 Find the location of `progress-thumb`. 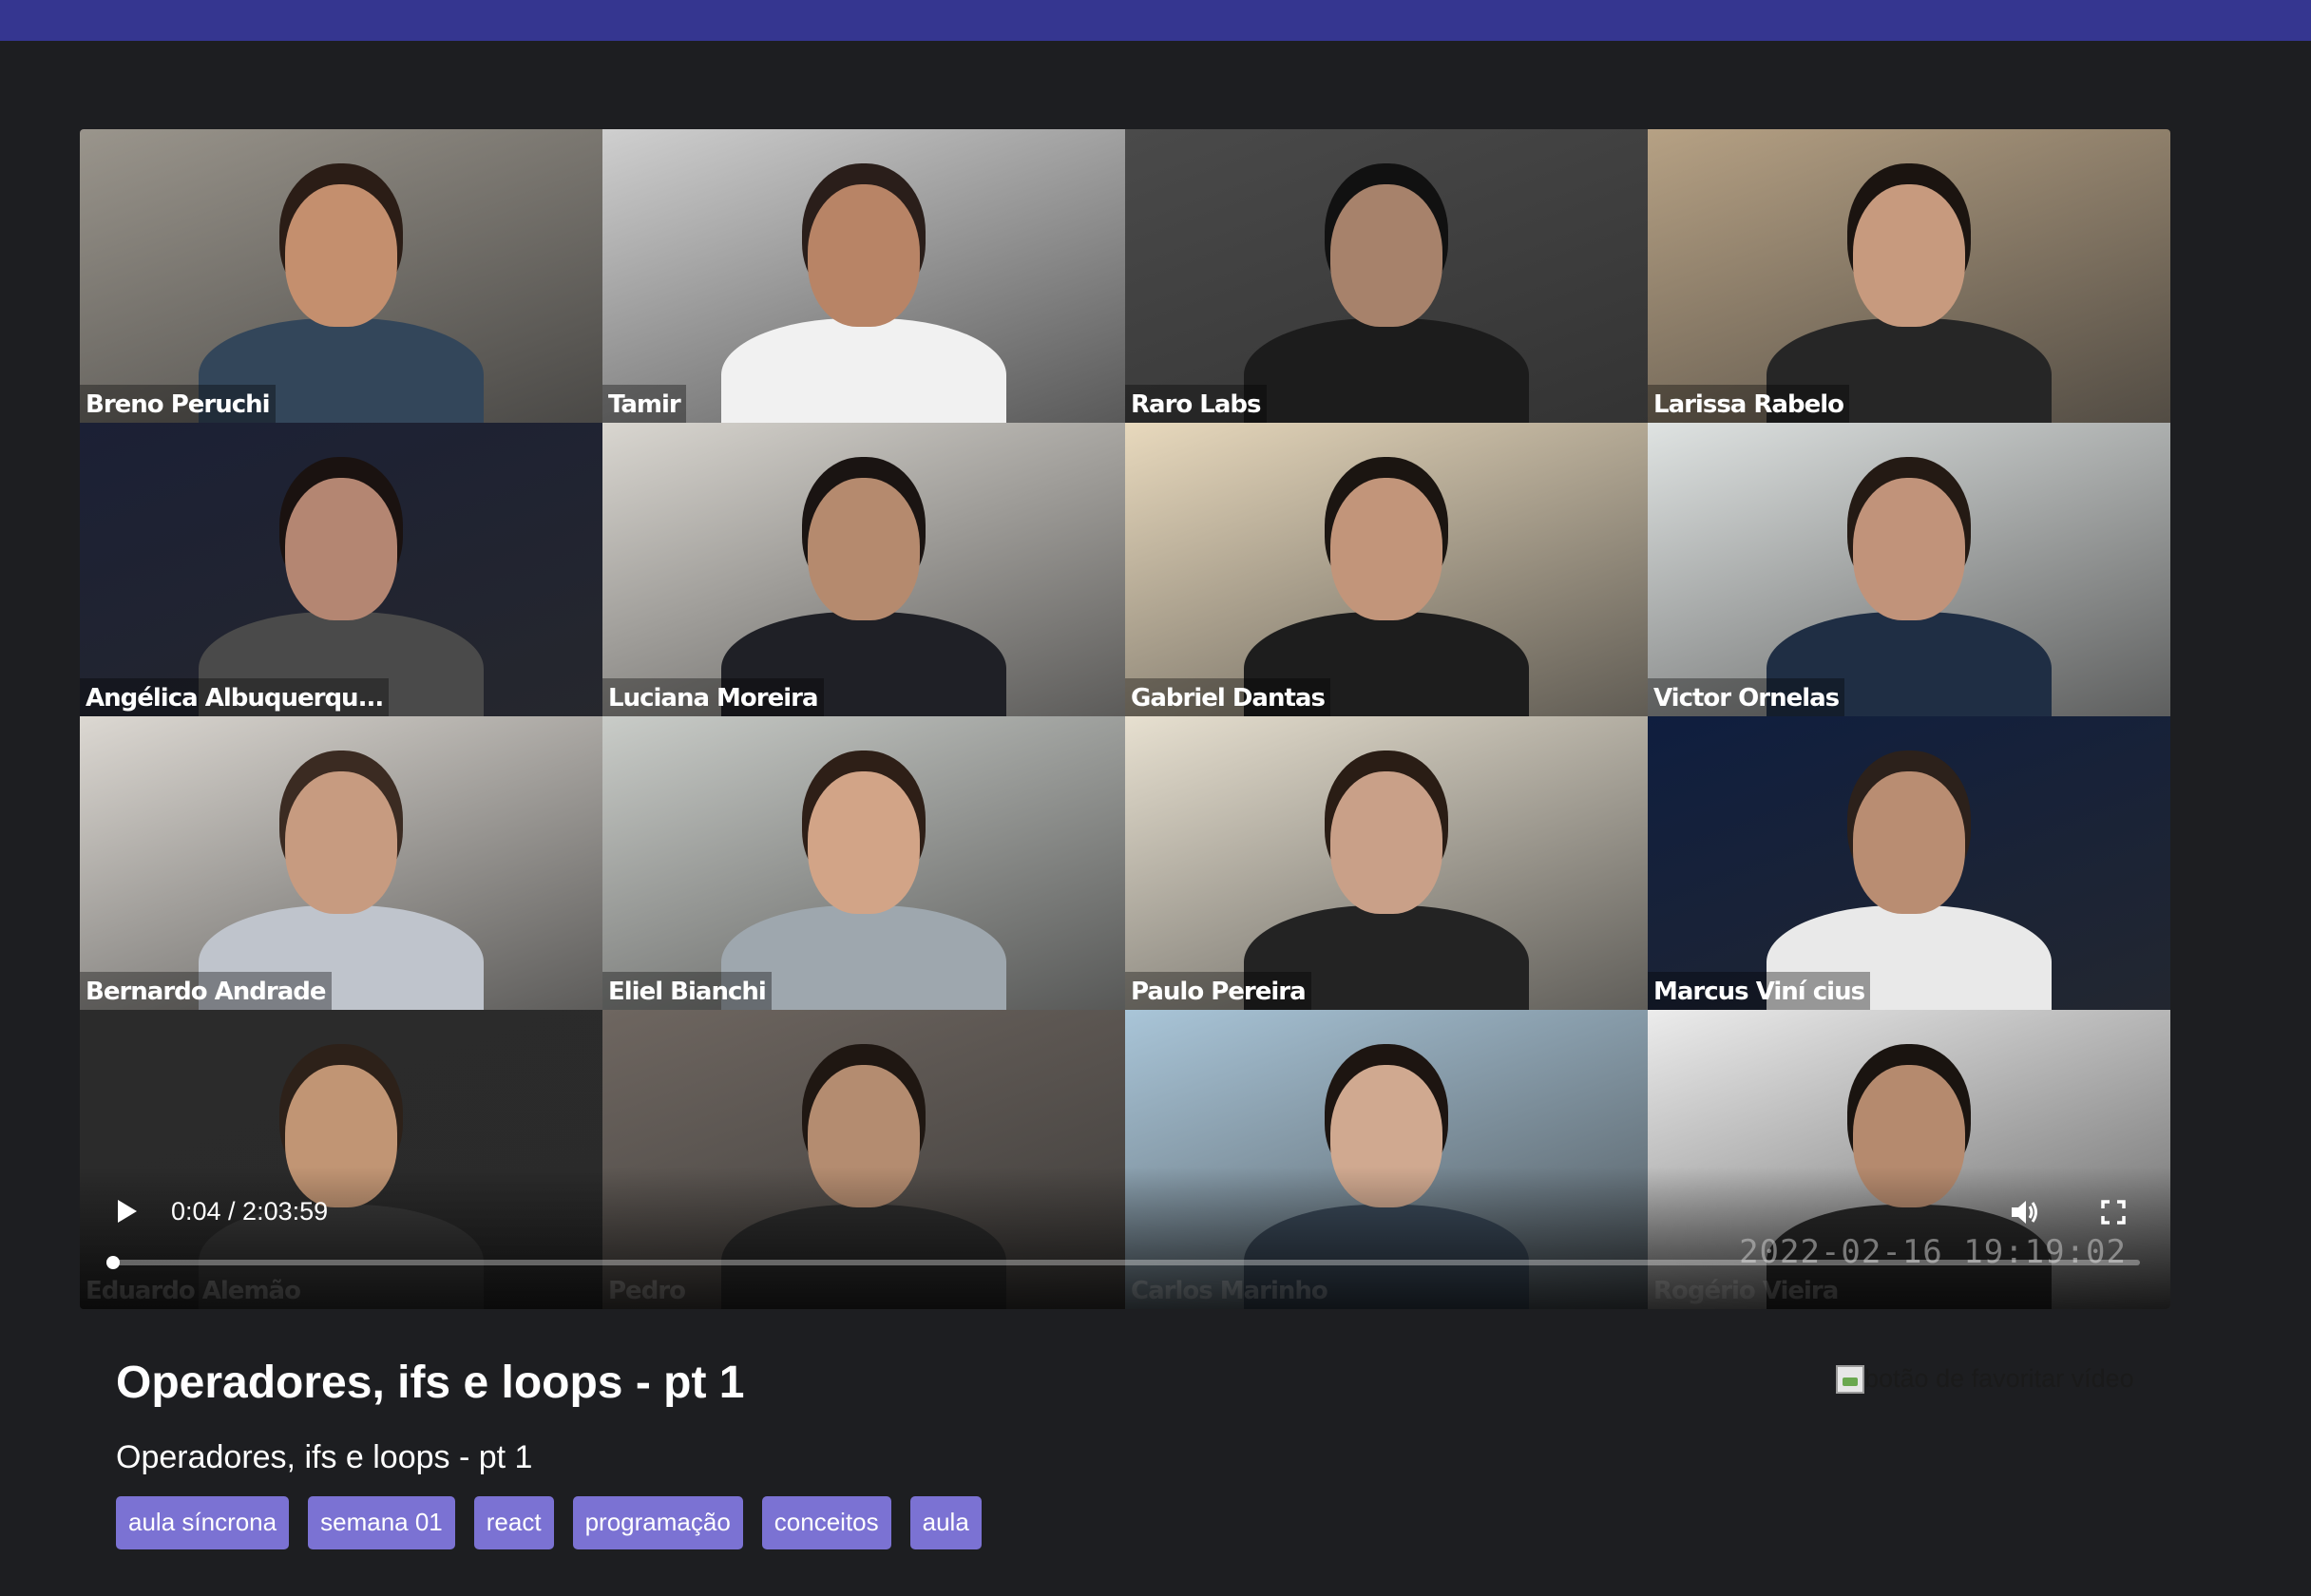

progress-thumb is located at coordinates (114, 1262).